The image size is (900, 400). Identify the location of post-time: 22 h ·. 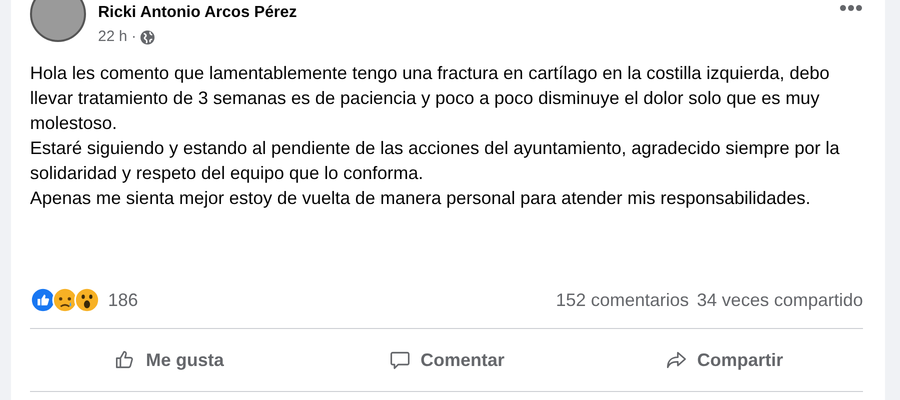
(117, 37).